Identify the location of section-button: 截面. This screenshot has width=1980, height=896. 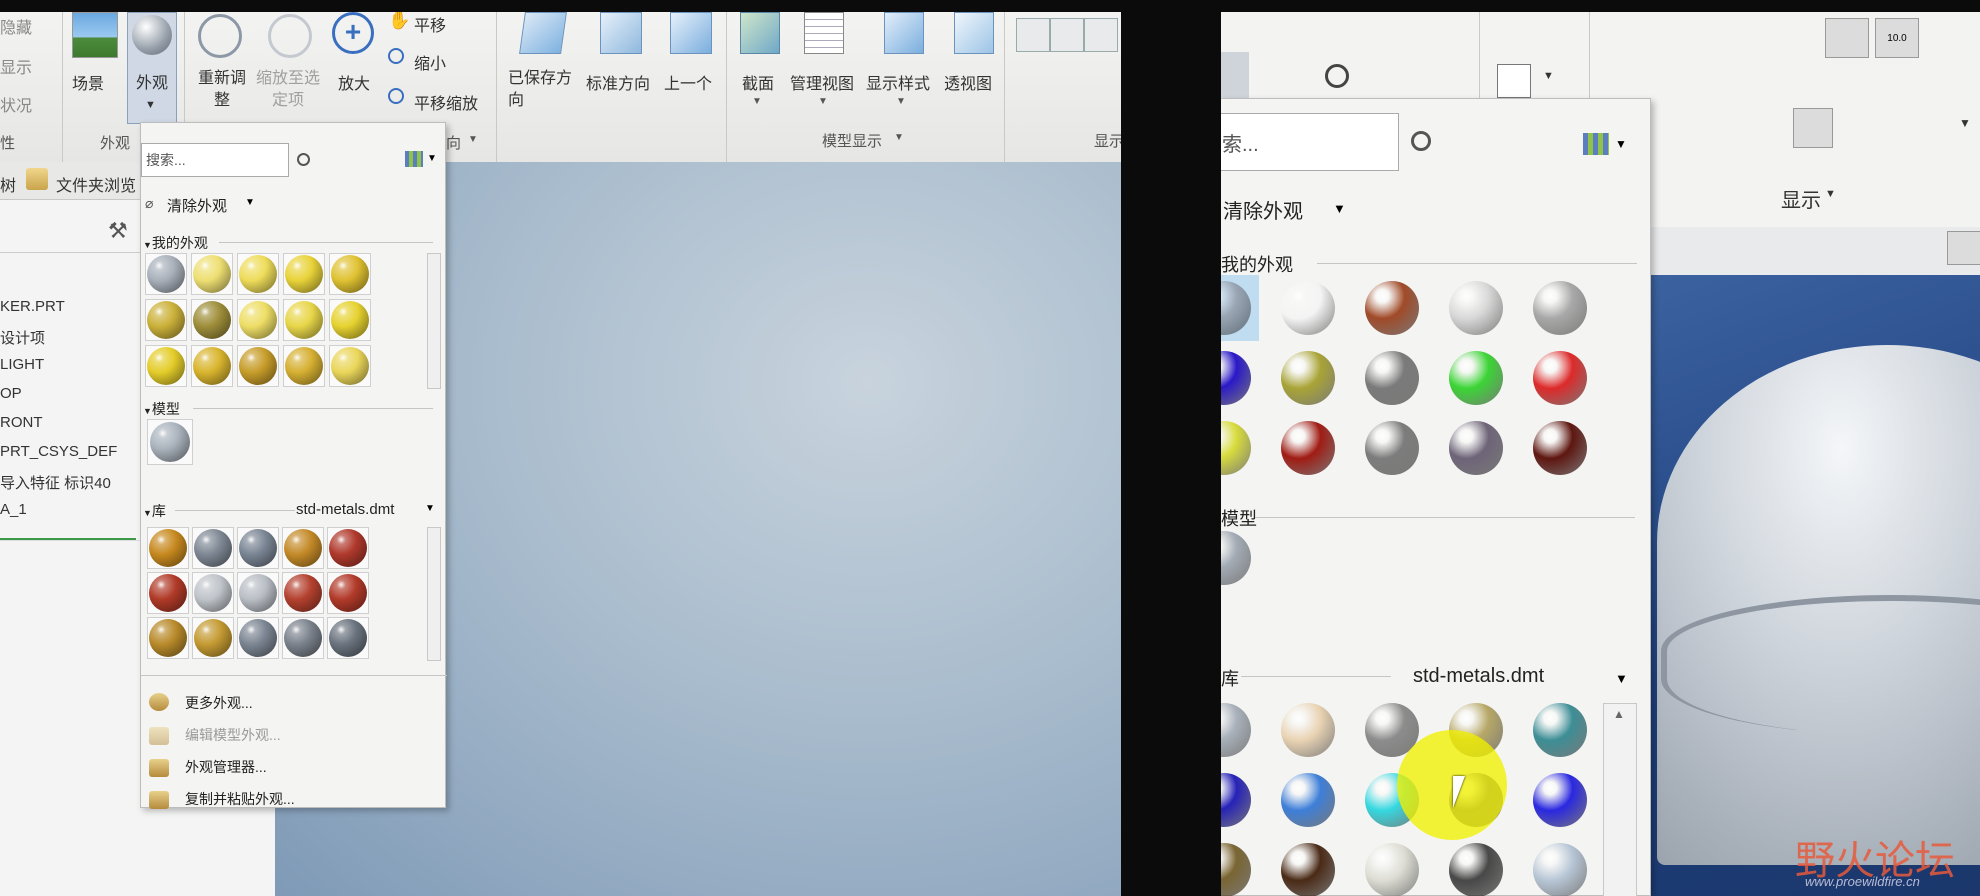
(758, 82).